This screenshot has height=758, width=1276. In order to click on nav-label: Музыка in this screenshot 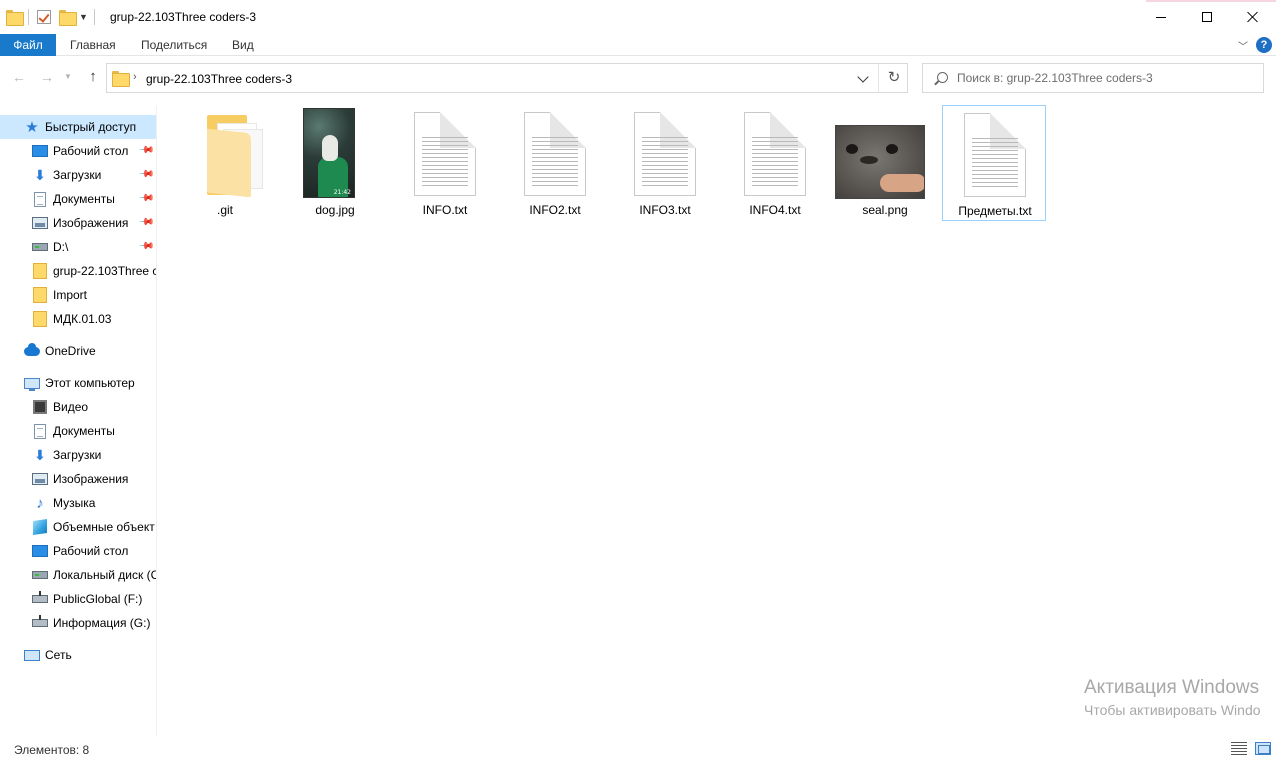, I will do `click(74, 503)`.